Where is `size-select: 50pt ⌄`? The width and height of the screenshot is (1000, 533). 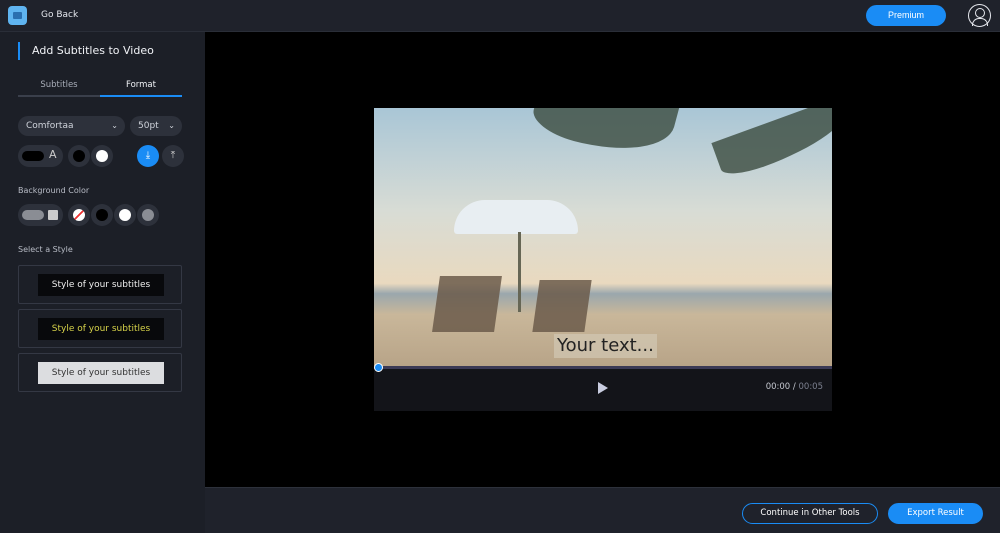 size-select: 50pt ⌄ is located at coordinates (156, 126).